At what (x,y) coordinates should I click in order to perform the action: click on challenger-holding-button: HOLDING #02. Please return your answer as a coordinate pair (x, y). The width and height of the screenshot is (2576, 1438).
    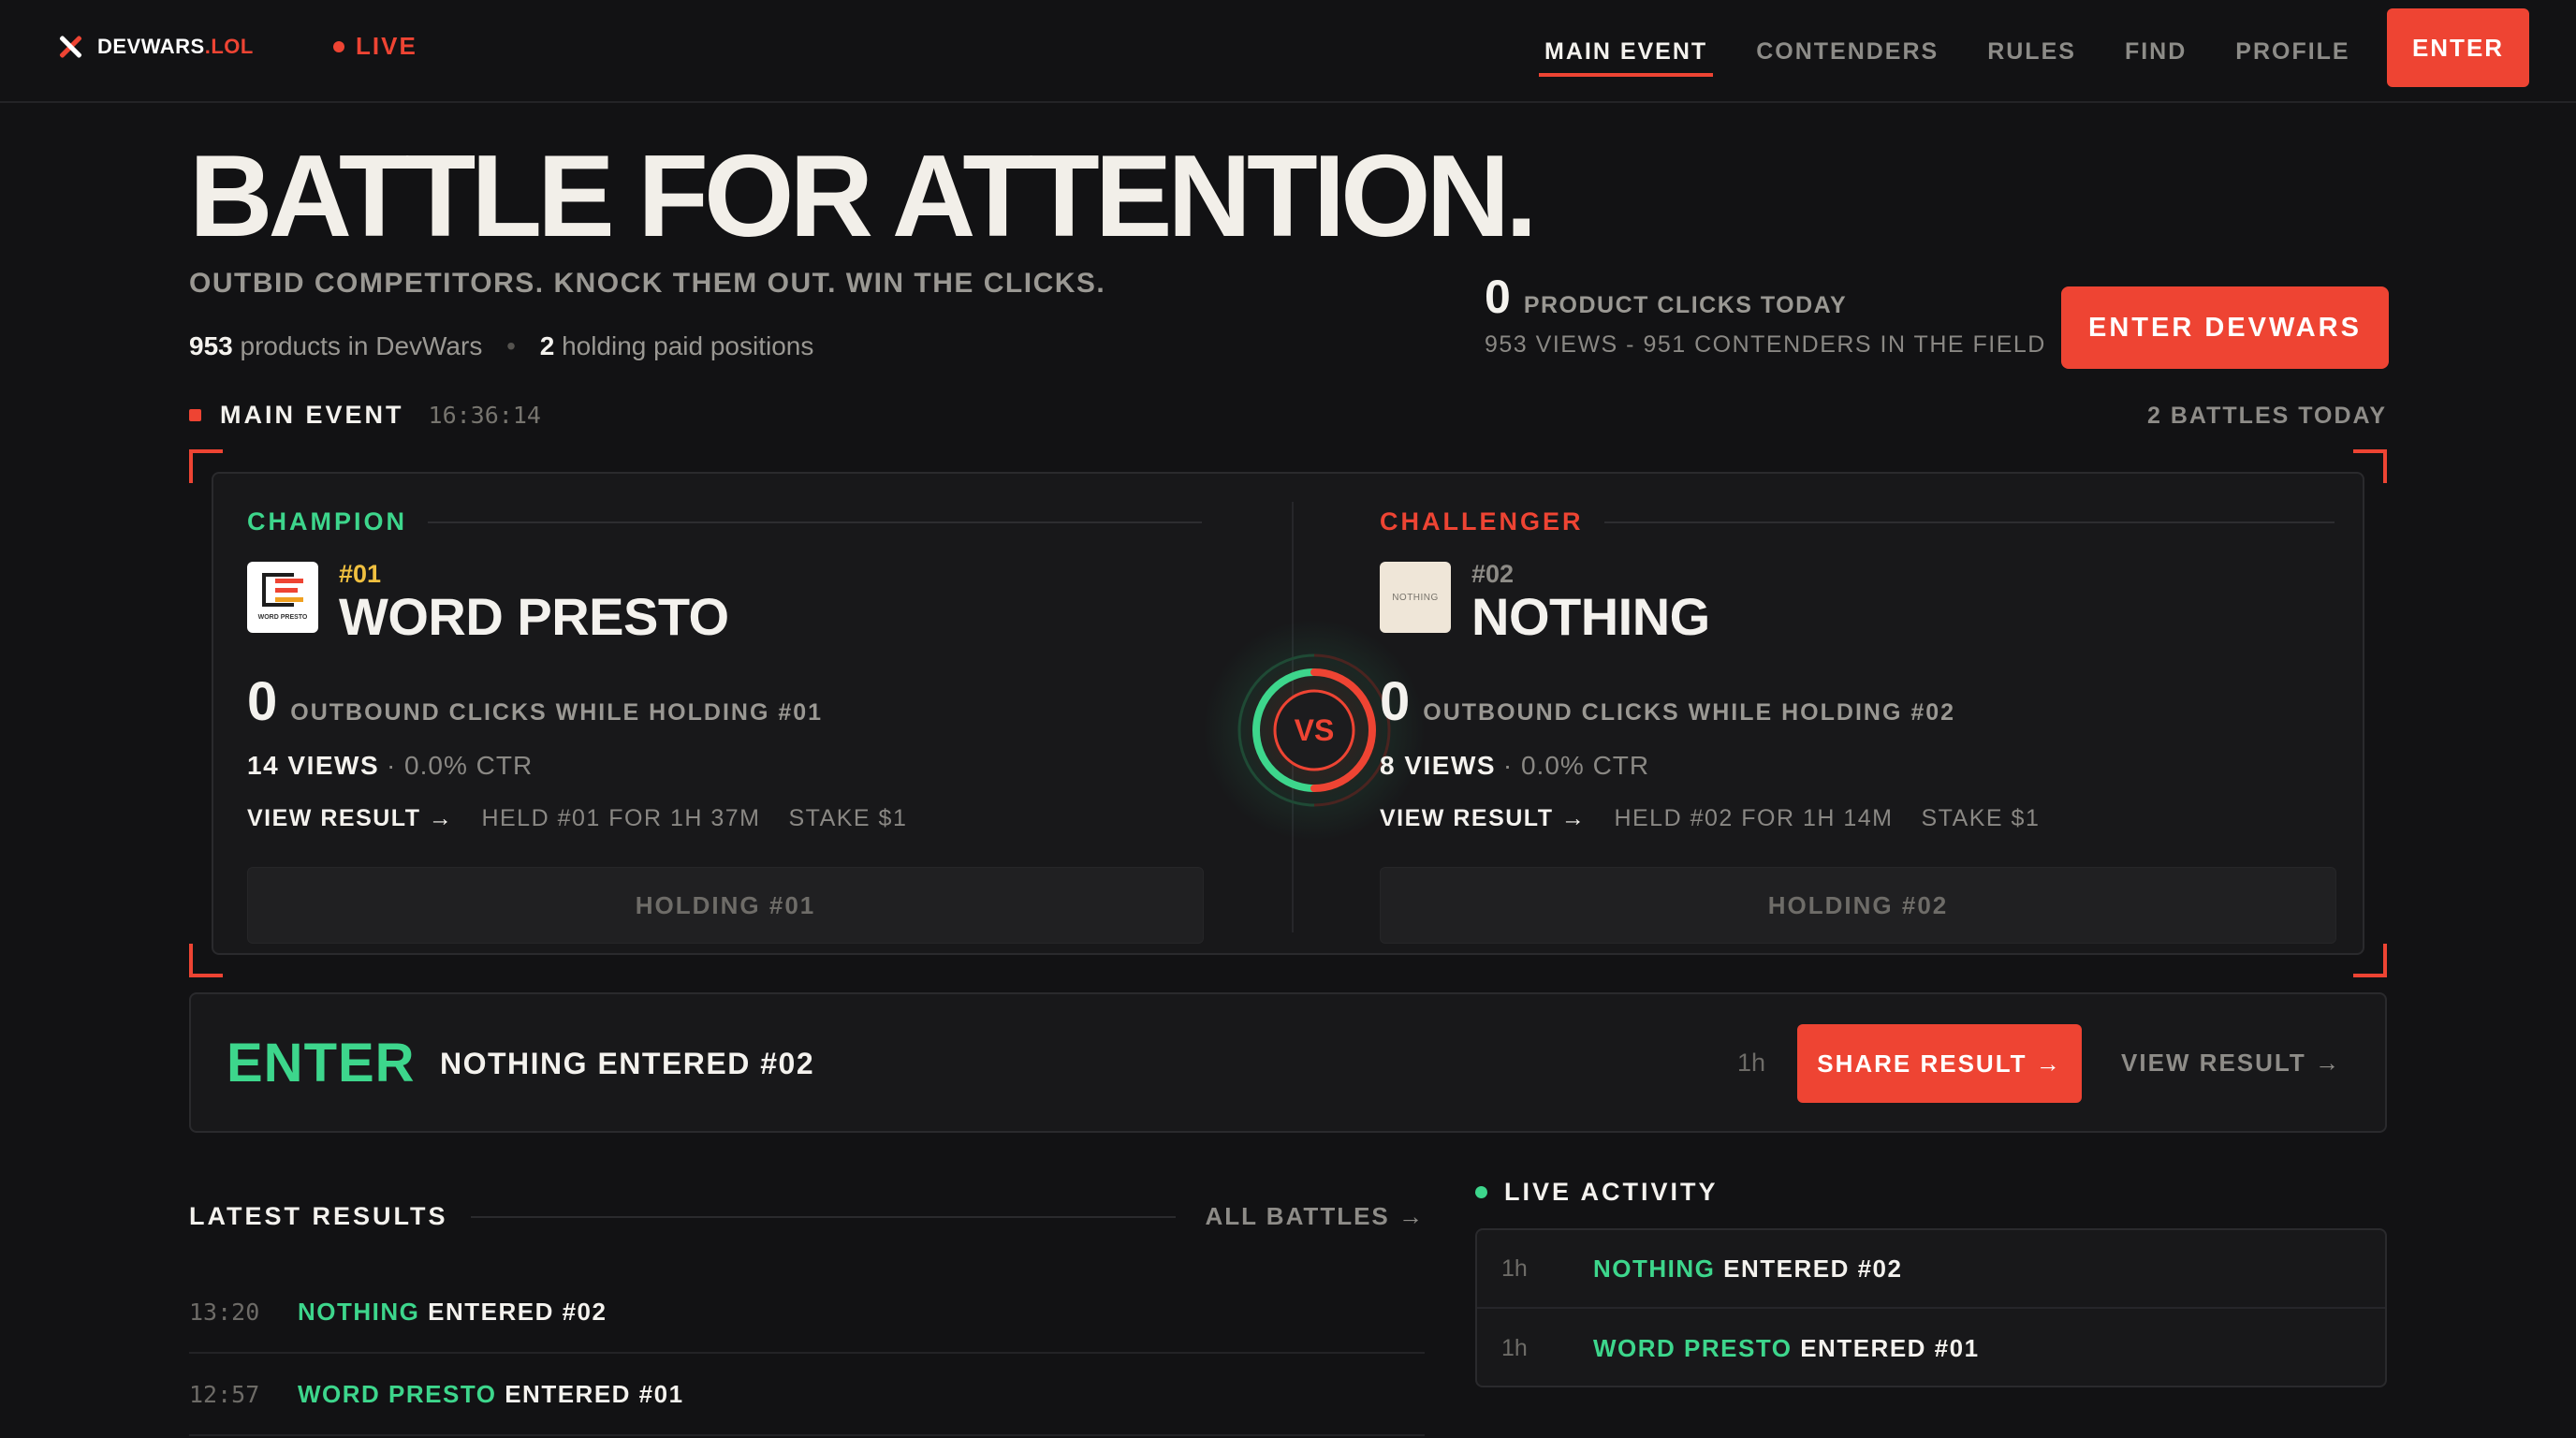
    Looking at the image, I should click on (1858, 905).